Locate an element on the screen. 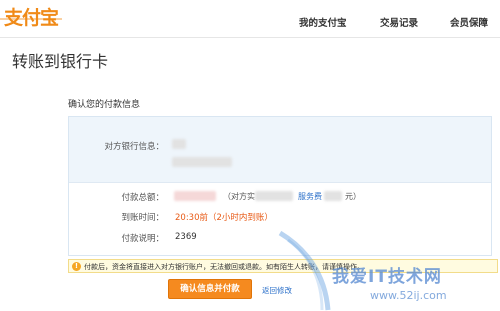 This screenshot has width=500, height=311. arrival-time: 20:30前（2小时内到账） is located at coordinates (224, 218).